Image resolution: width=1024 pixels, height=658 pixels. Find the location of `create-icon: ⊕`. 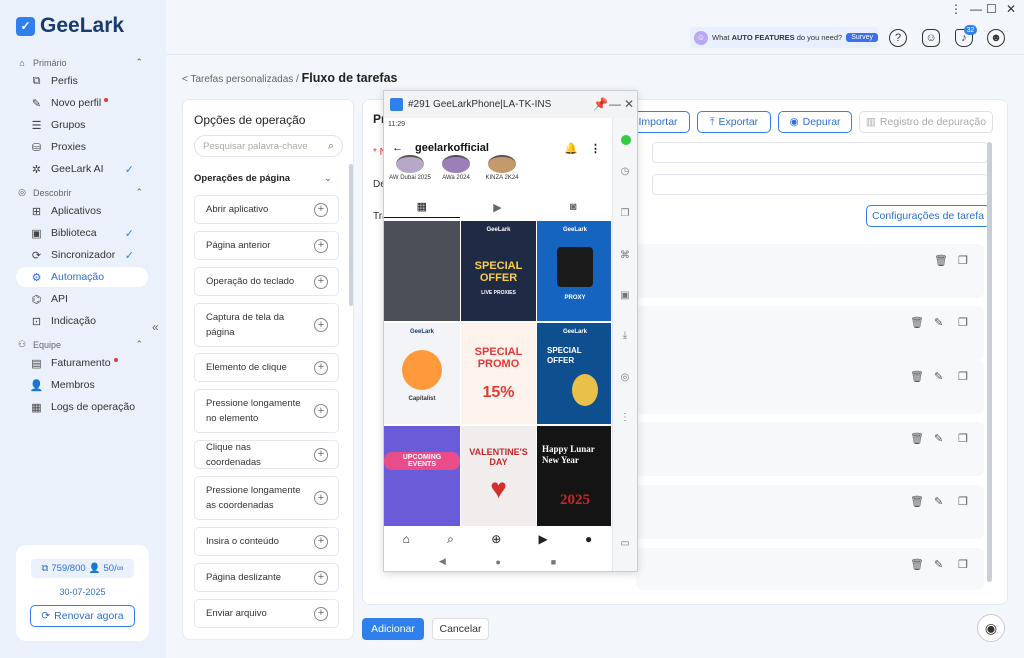

create-icon: ⊕ is located at coordinates (496, 539).